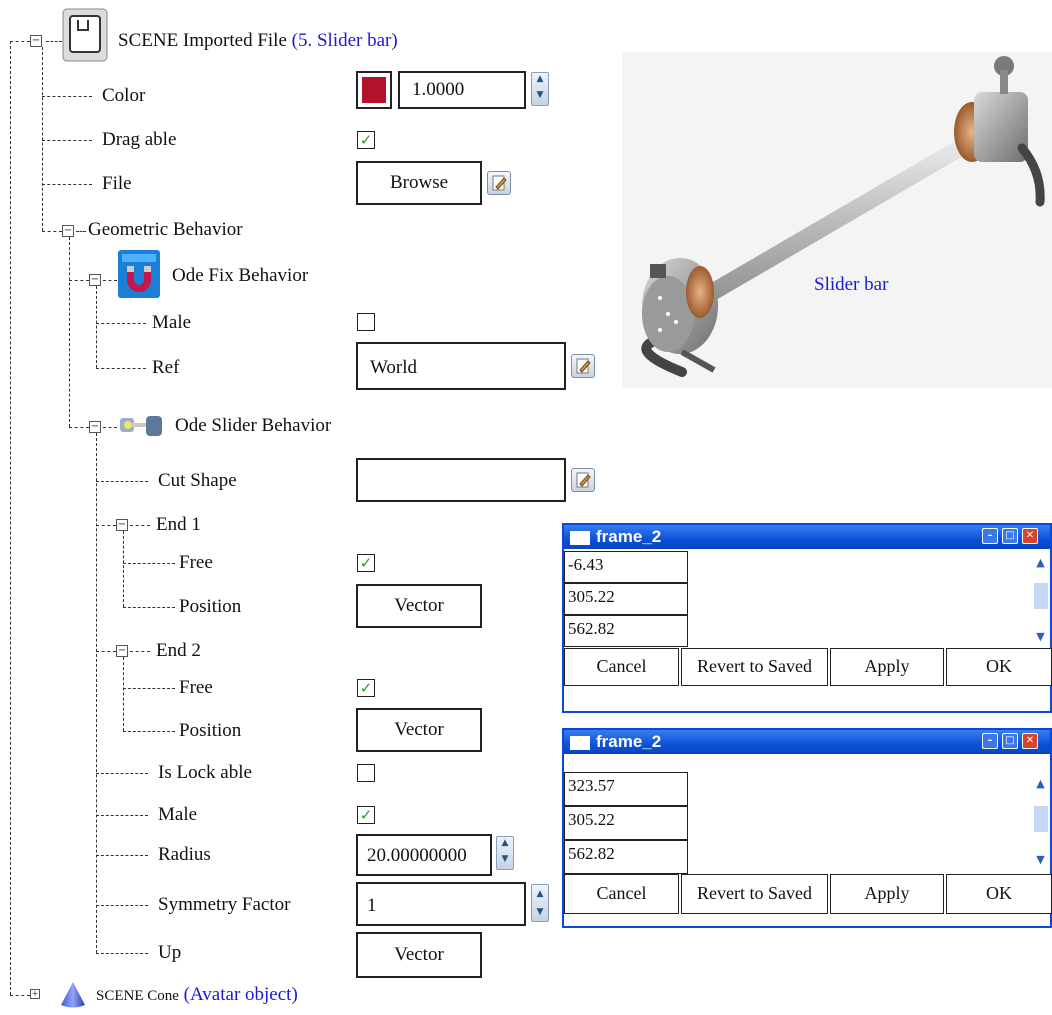  What do you see at coordinates (68, 231) in the screenshot?
I see `collapse-toggle-geometric: −` at bounding box center [68, 231].